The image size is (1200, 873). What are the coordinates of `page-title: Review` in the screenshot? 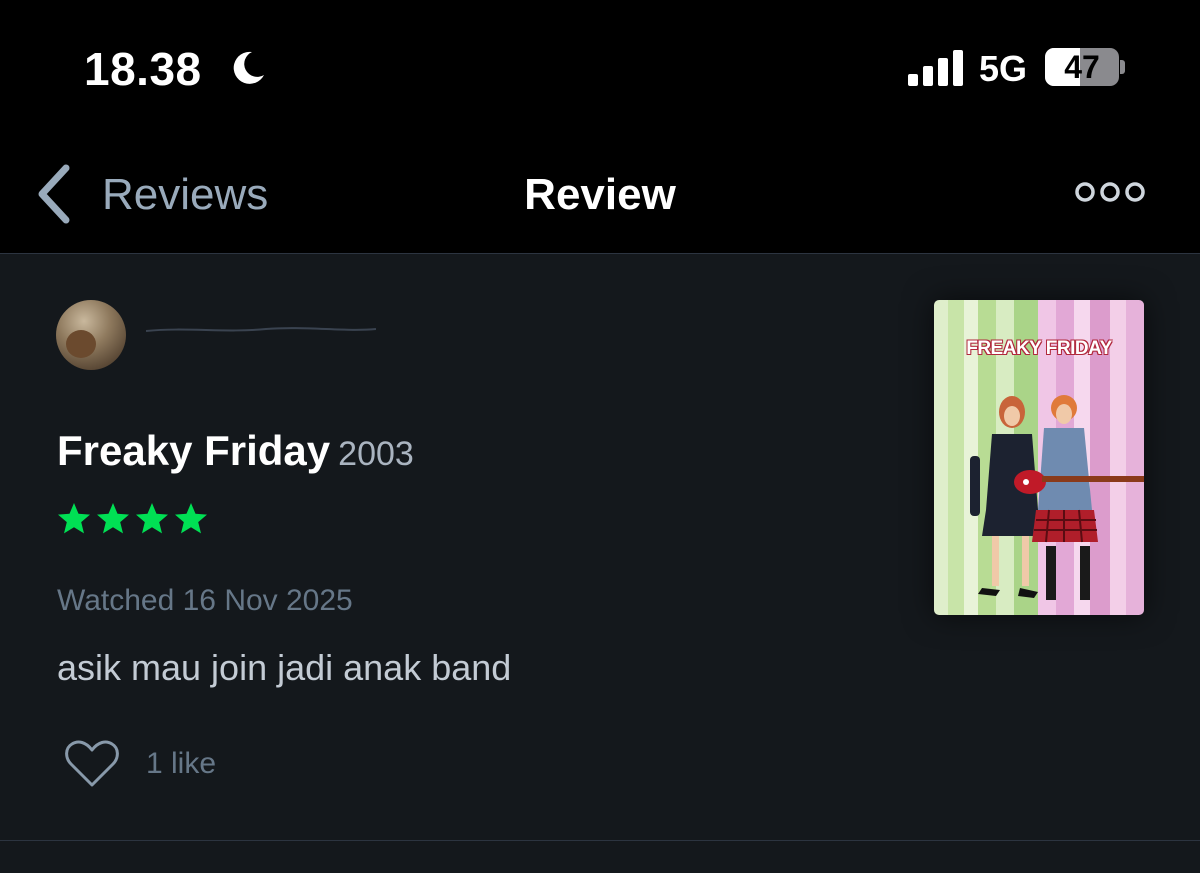 It's located at (600, 194).